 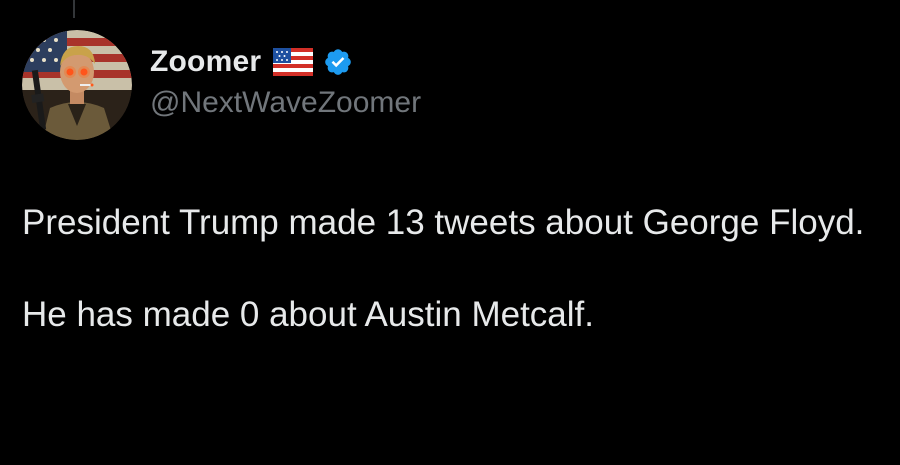 What do you see at coordinates (338, 62) in the screenshot?
I see `verified-badge-icon` at bounding box center [338, 62].